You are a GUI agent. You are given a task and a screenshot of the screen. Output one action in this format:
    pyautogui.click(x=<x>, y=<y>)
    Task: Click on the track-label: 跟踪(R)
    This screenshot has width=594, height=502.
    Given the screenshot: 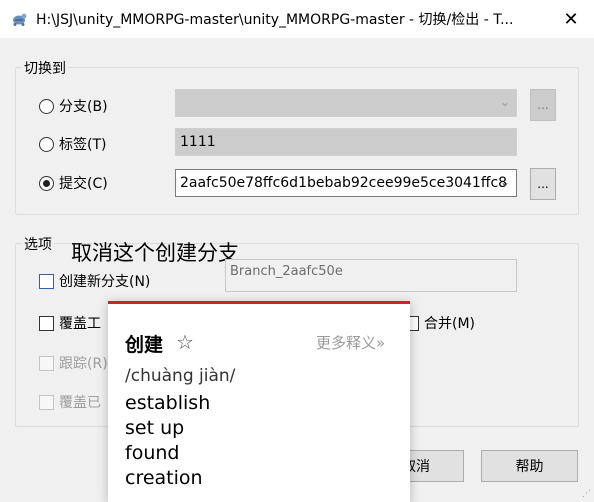 What is the action you would take?
    pyautogui.click(x=83, y=364)
    